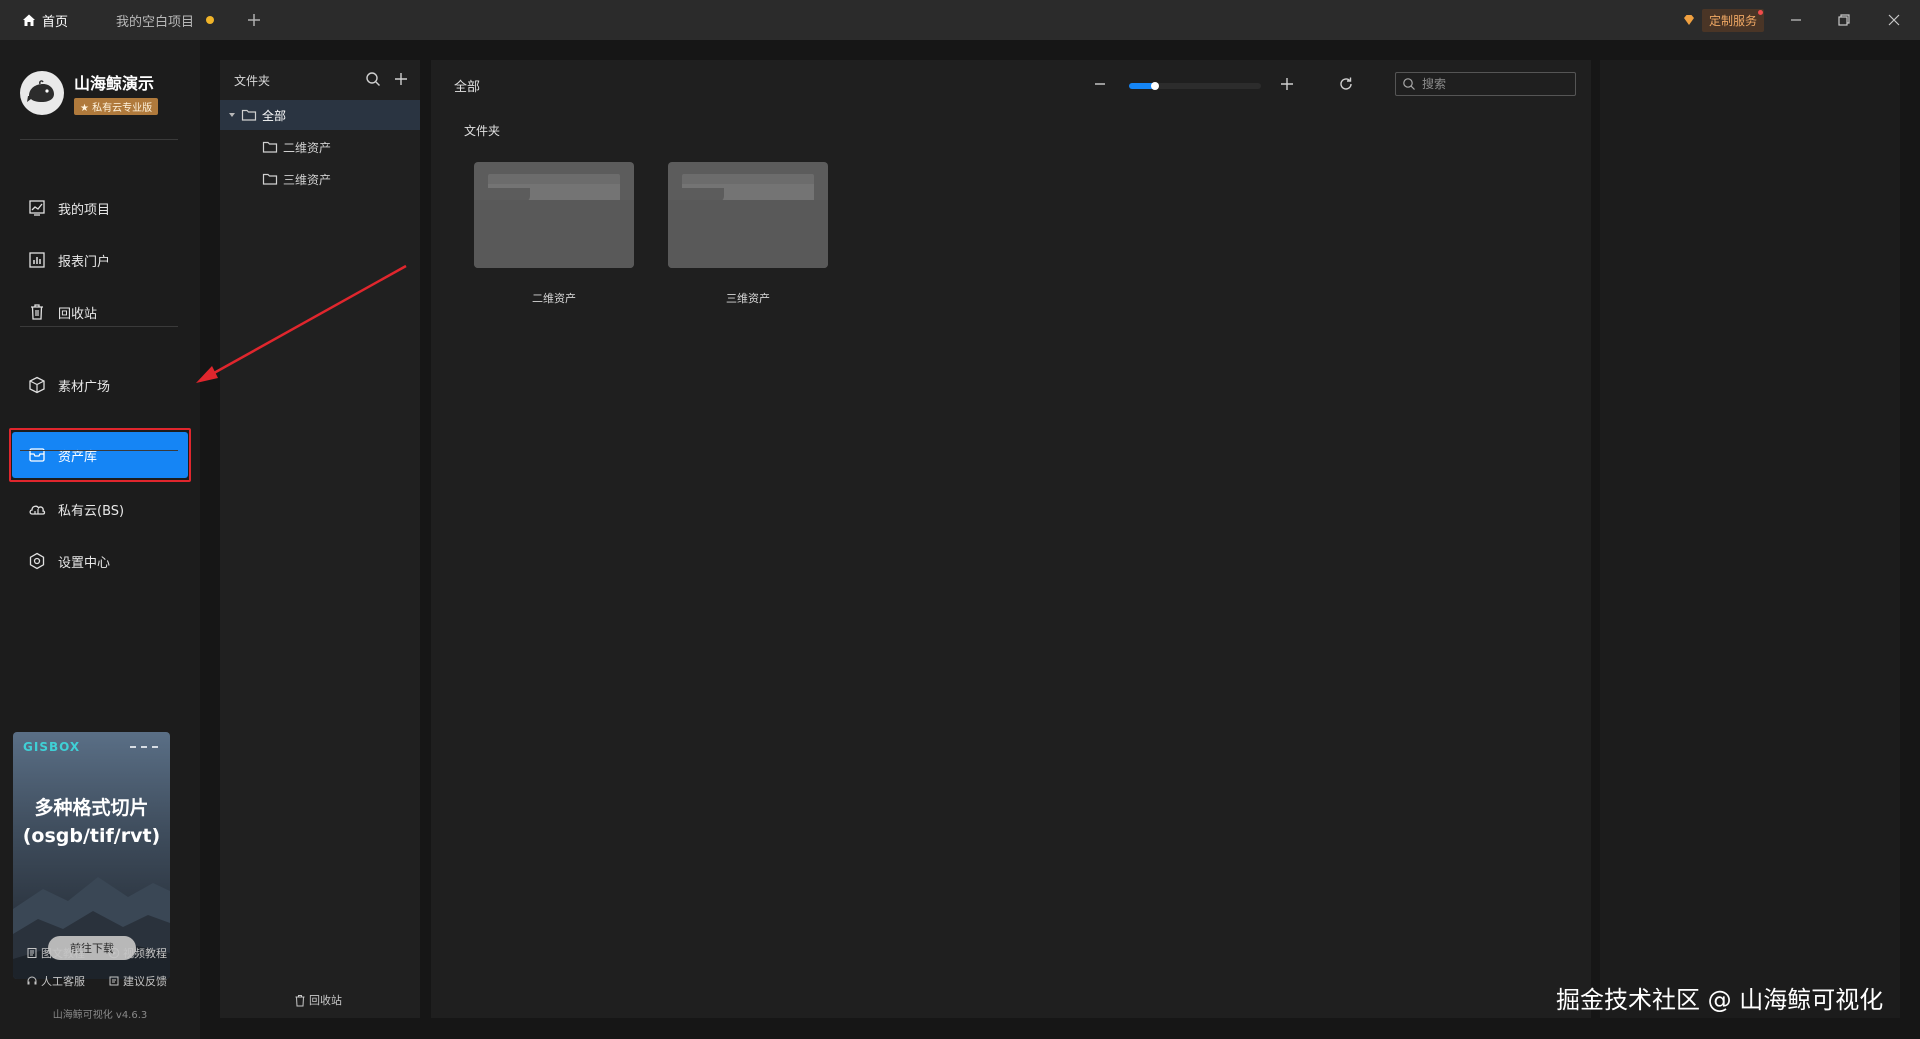  I want to click on folder-recycle-bin: 回收站, so click(318, 1000).